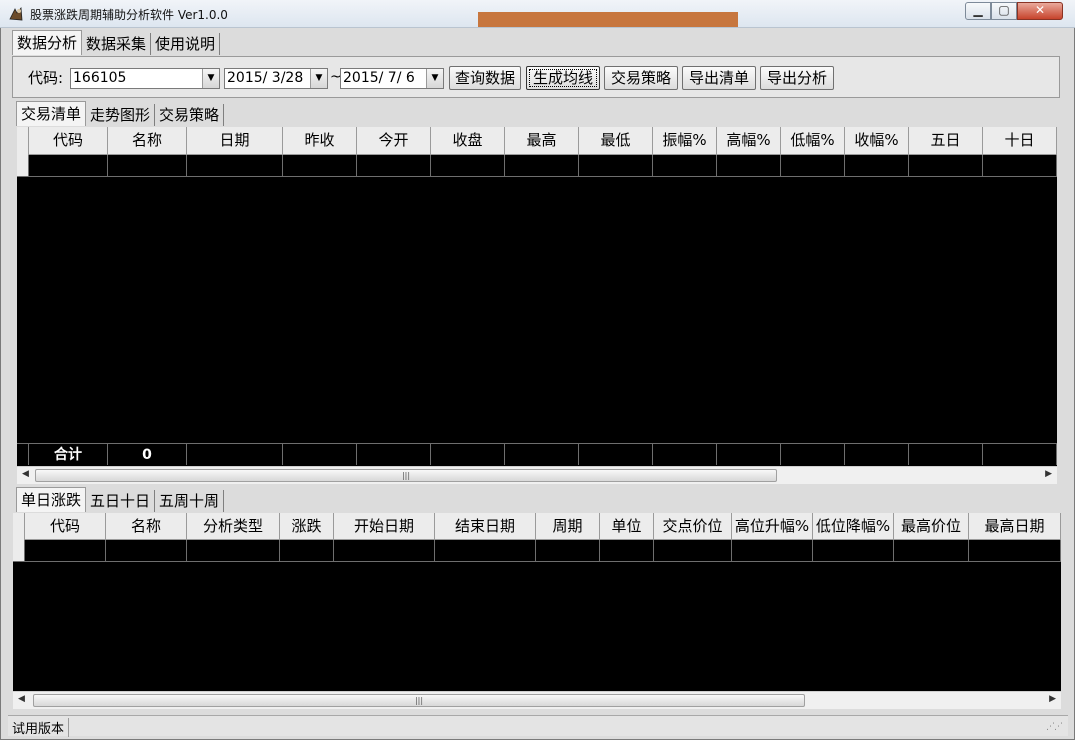  What do you see at coordinates (813, 141) in the screenshot?
I see `column-header: 低幅%` at bounding box center [813, 141].